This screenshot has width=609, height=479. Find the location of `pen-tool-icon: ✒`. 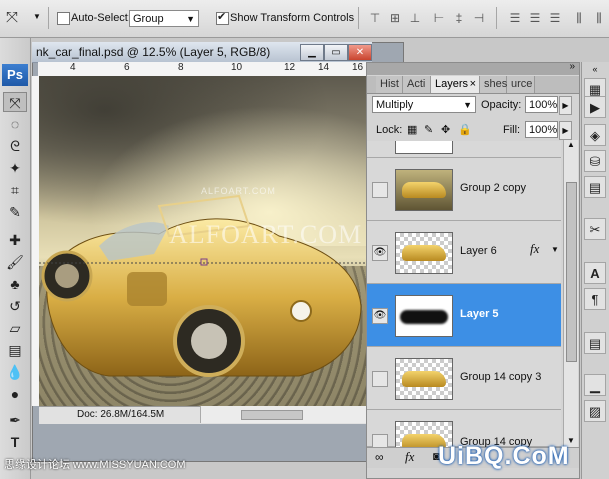

pen-tool-icon: ✒ is located at coordinates (15, 420).